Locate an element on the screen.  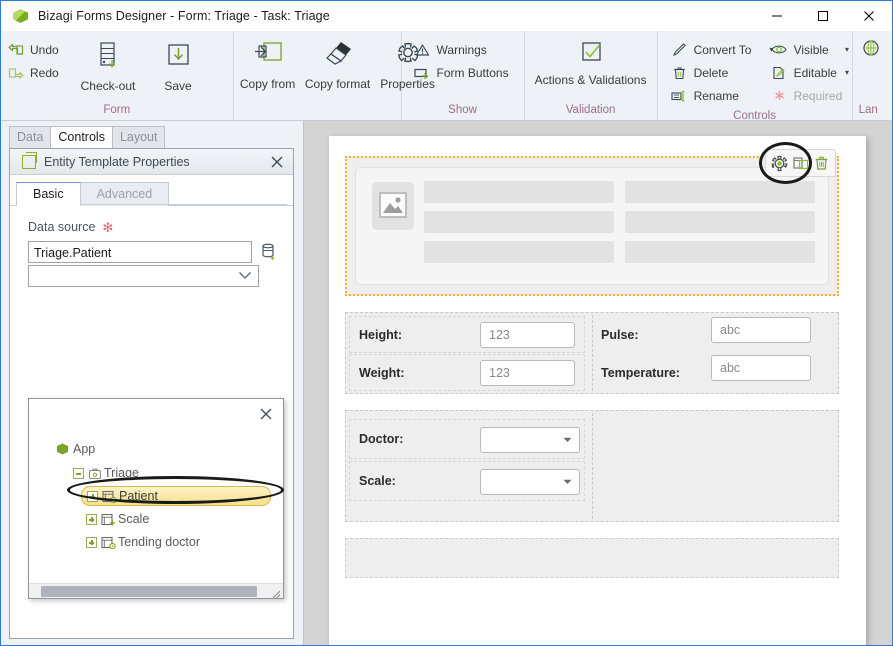
scrollbar-thumb is located at coordinates (149, 591).